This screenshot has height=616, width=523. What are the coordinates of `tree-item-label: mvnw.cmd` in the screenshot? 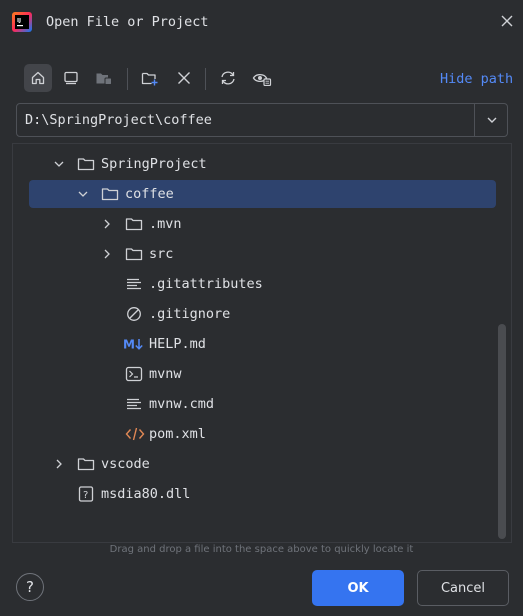 It's located at (182, 404).